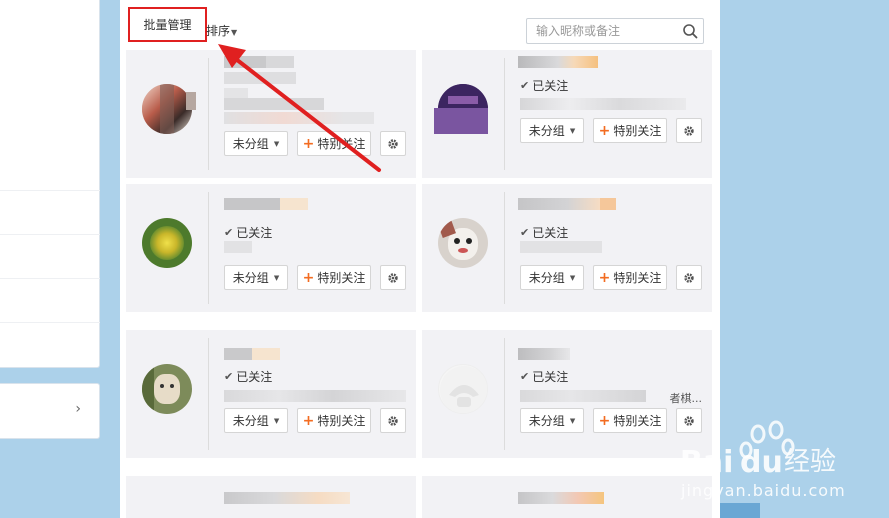 Image resolution: width=889 pixels, height=518 pixels. Describe the element at coordinates (810, 462) in the screenshot. I see `svg-text: 经验` at that location.